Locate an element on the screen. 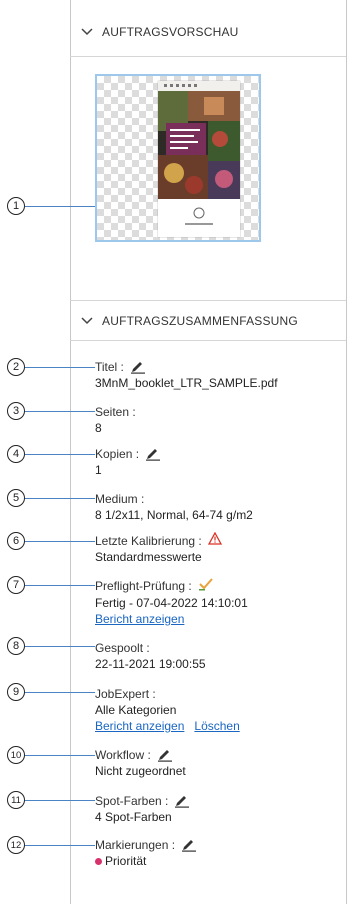  media-field: Medium : 8 1/2x11, Normal, 64-74 g/m2 is located at coordinates (174, 507).